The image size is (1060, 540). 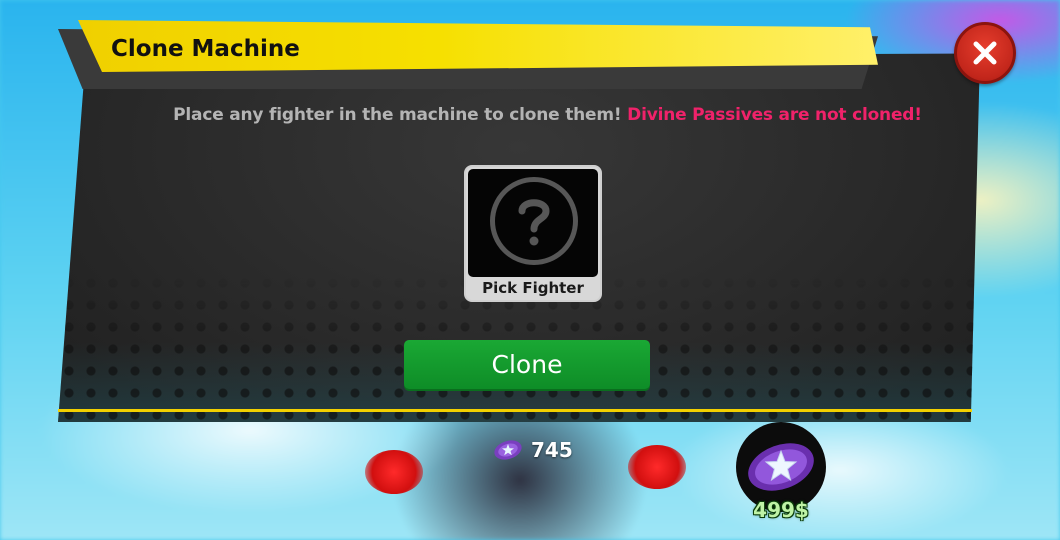 What do you see at coordinates (774, 115) in the screenshot?
I see `instruction-warning: Divine Passives are not cloned!` at bounding box center [774, 115].